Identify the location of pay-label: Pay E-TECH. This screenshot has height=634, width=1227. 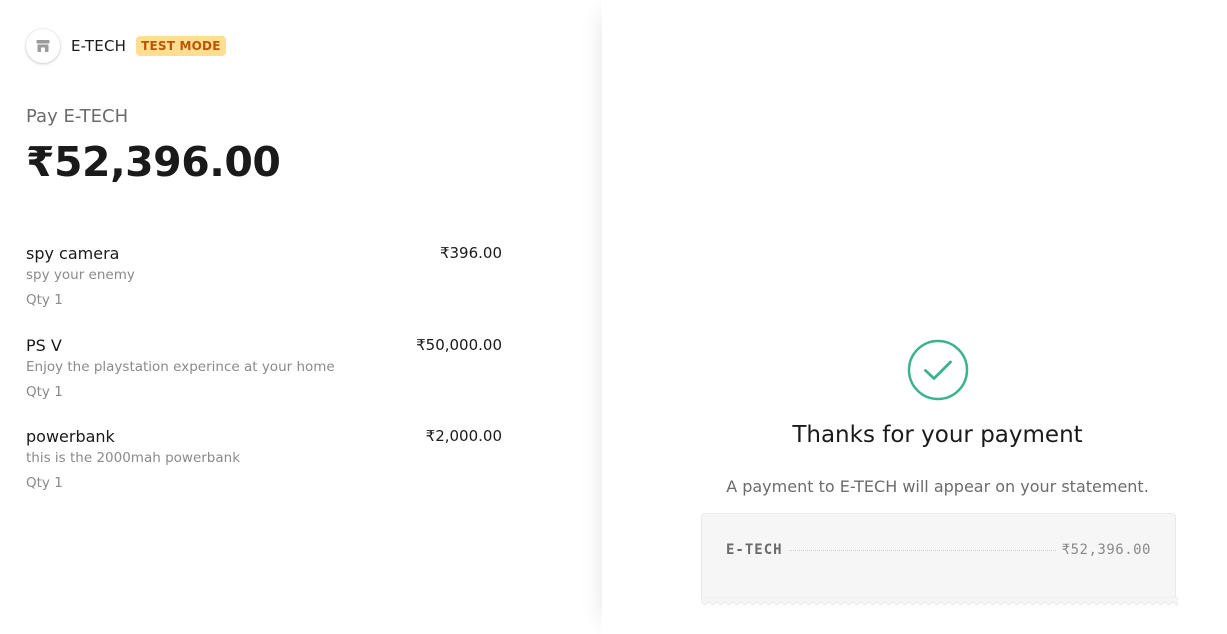
(77, 116).